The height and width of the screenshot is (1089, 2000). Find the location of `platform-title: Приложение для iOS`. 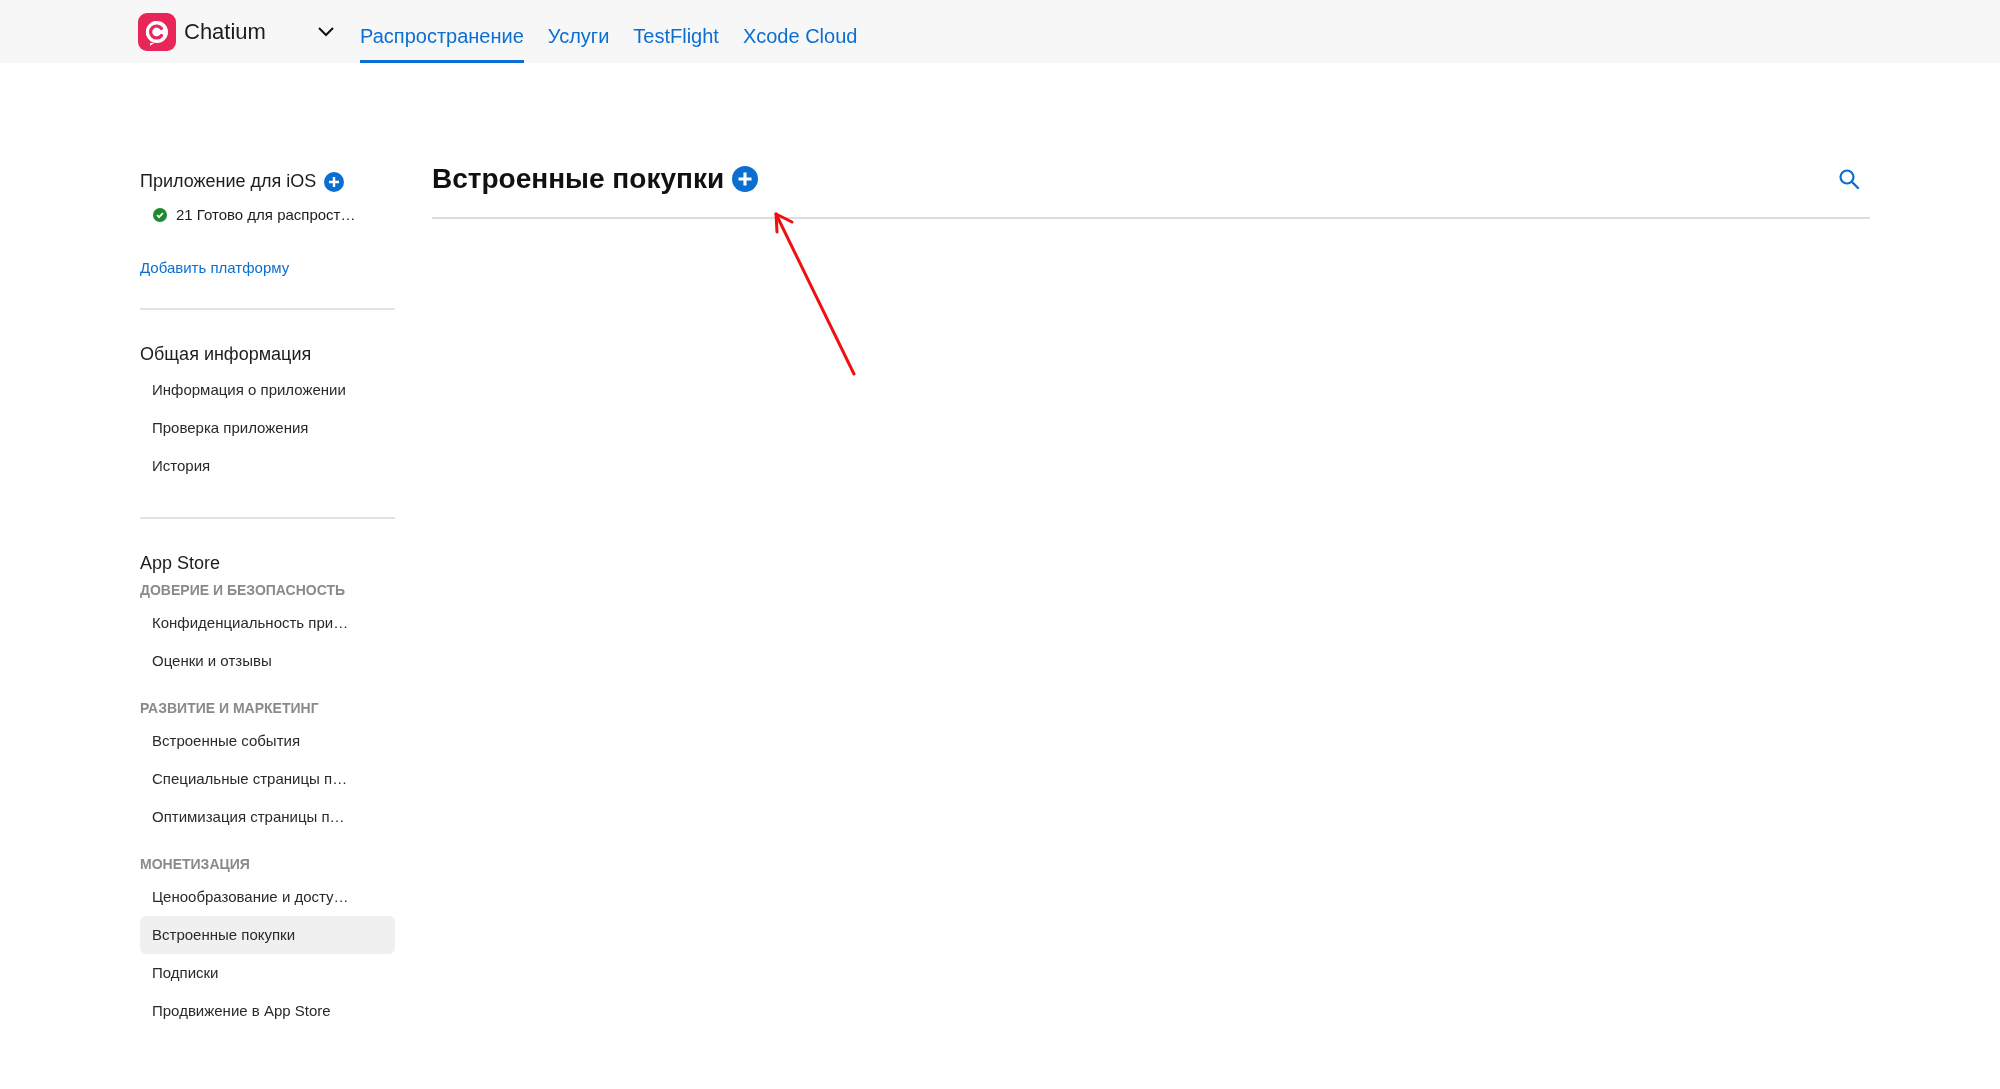

platform-title: Приложение для iOS is located at coordinates (228, 181).